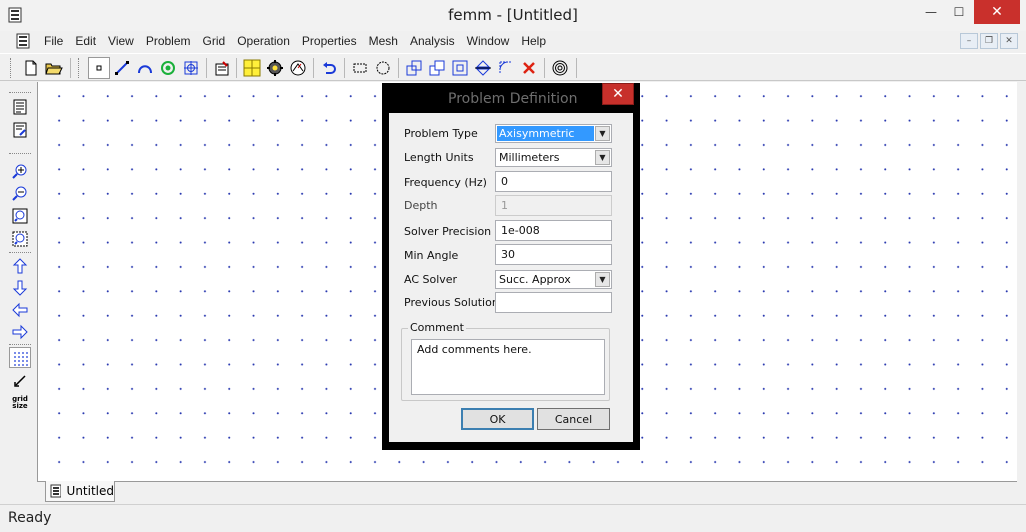  I want to click on properties-list-icon, so click(20, 106).